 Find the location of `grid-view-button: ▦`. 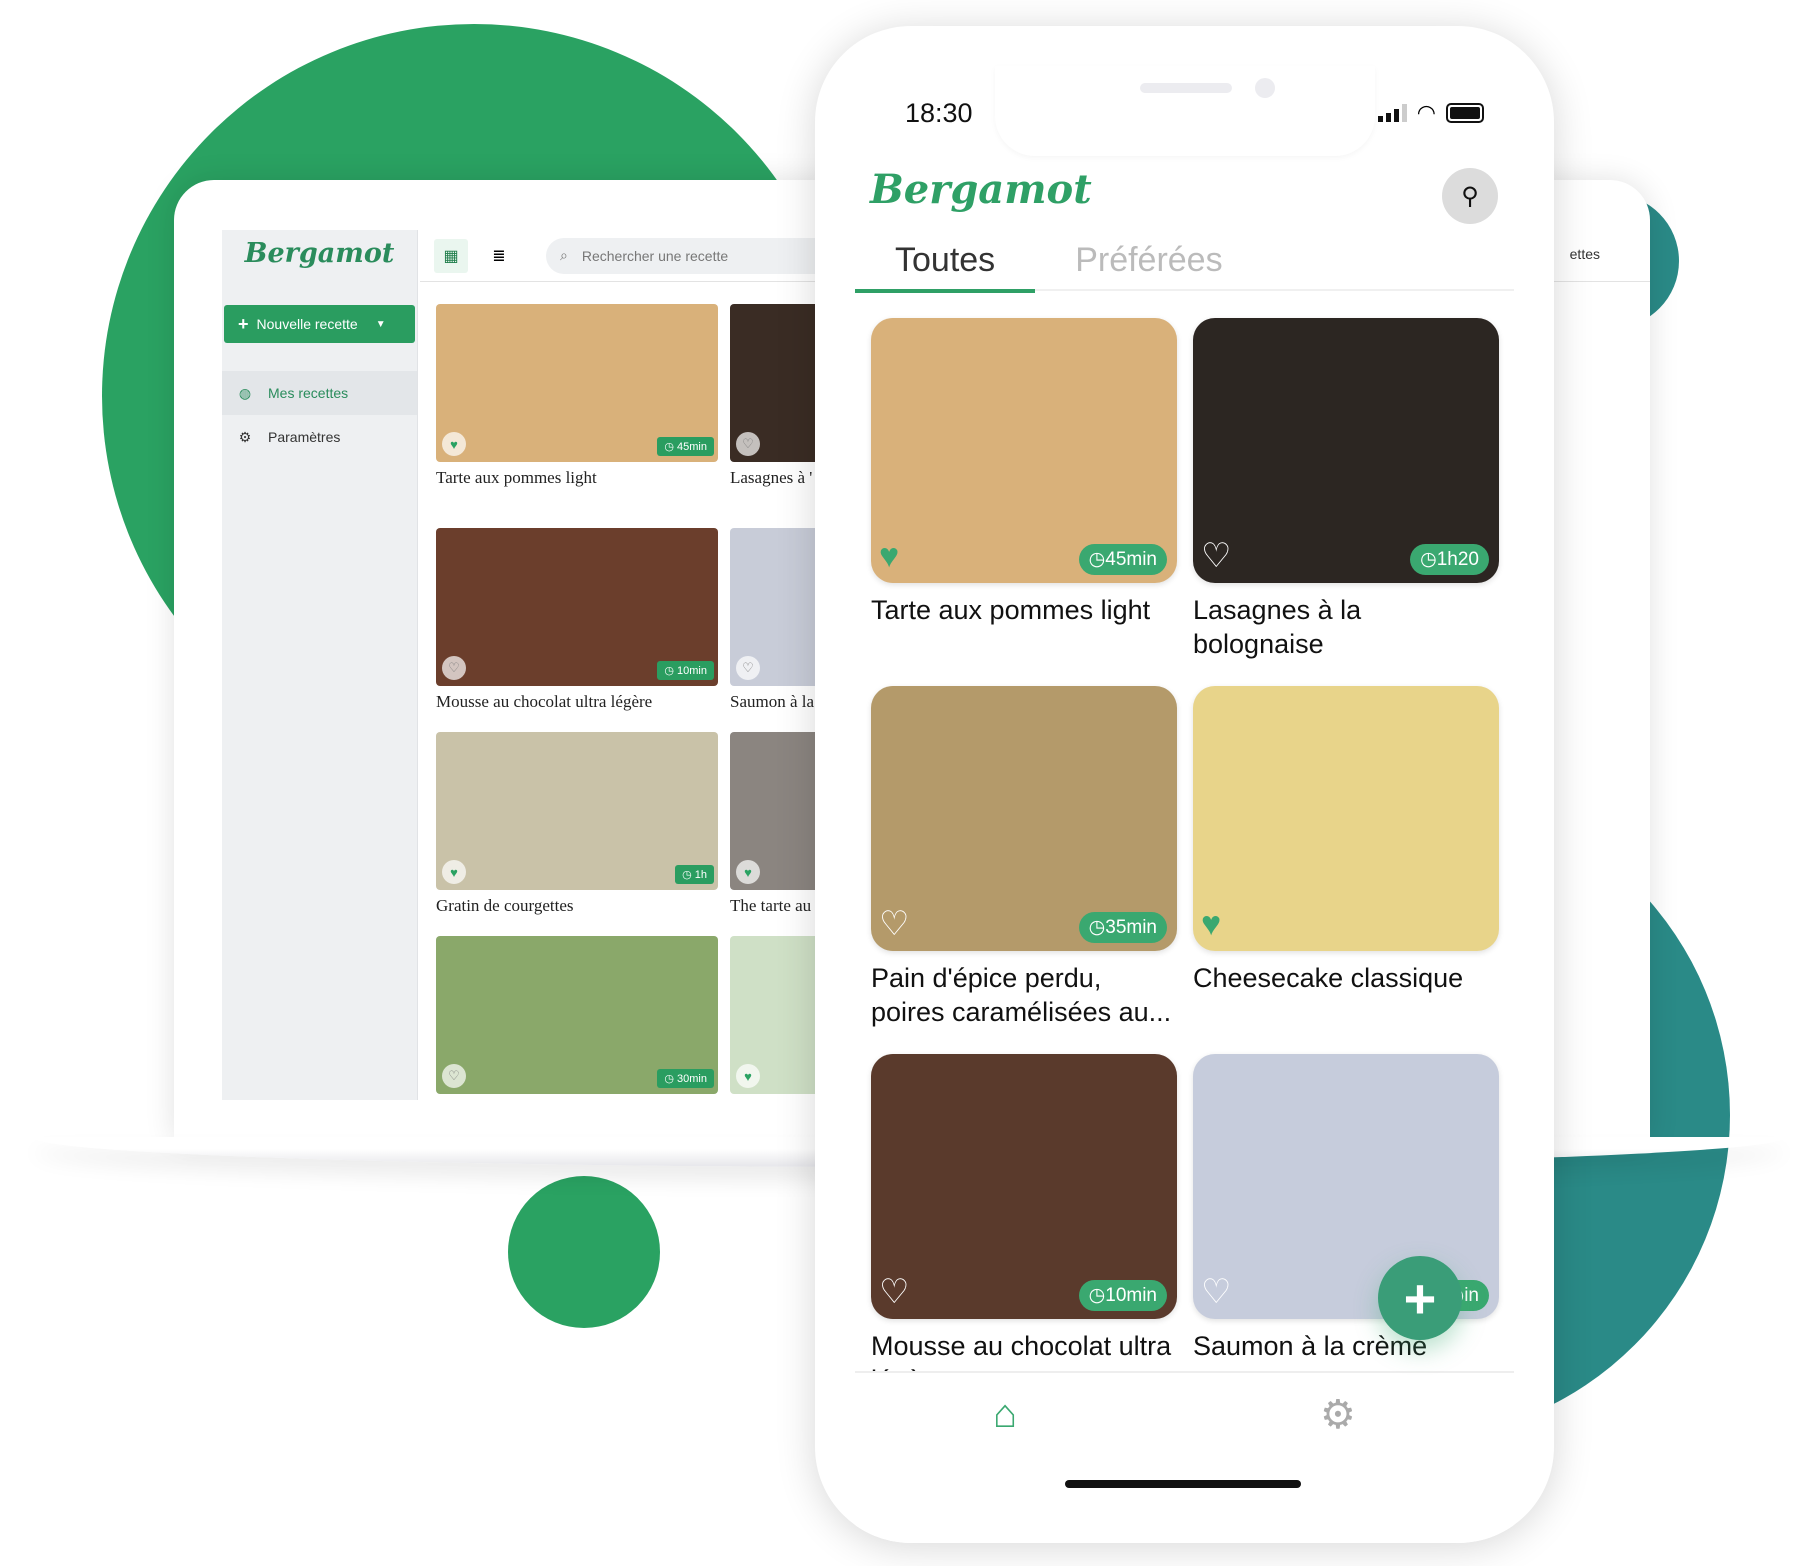

grid-view-button: ▦ is located at coordinates (451, 255).